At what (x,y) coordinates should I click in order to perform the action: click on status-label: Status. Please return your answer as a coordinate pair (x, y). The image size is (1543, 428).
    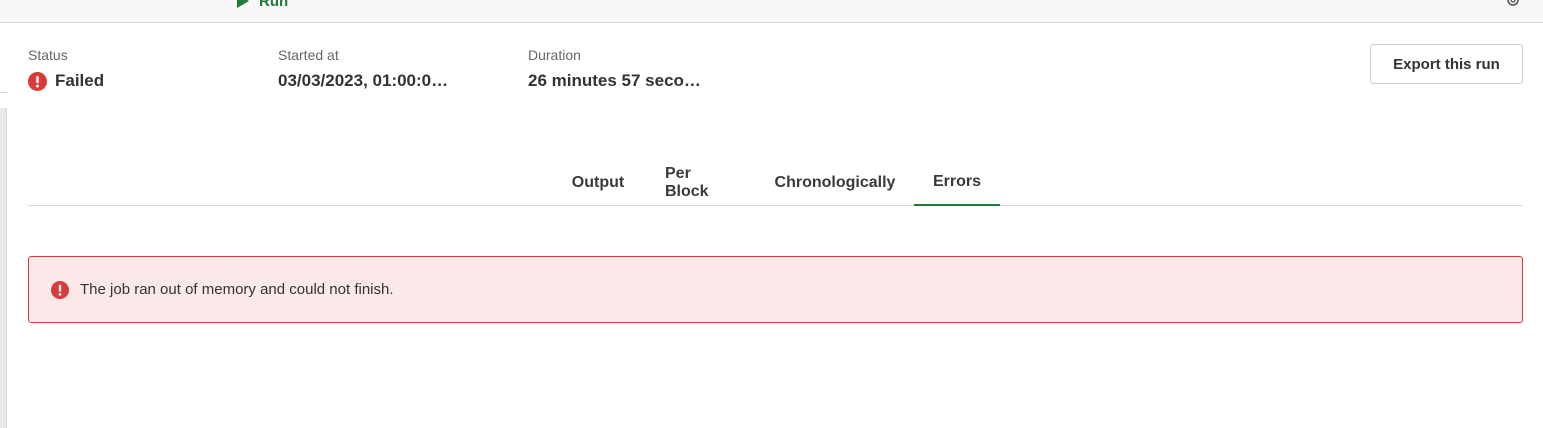
    Looking at the image, I should click on (48, 55).